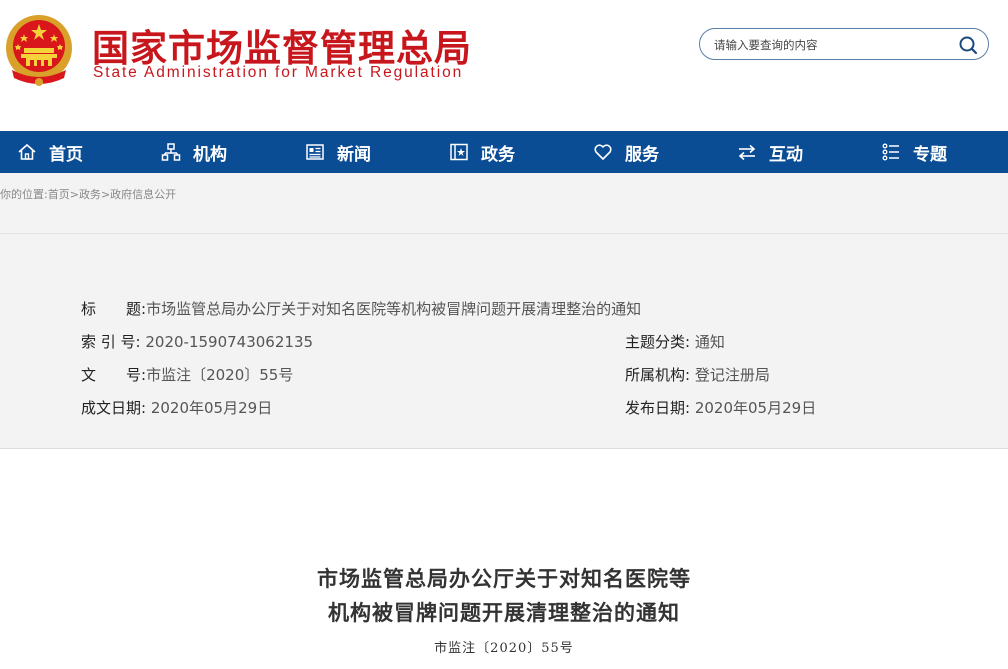 This screenshot has height=669, width=1008. Describe the element at coordinates (504, 612) in the screenshot. I see `article-title-line-2: 机构被冒牌问题开展清理整治的通知` at that location.